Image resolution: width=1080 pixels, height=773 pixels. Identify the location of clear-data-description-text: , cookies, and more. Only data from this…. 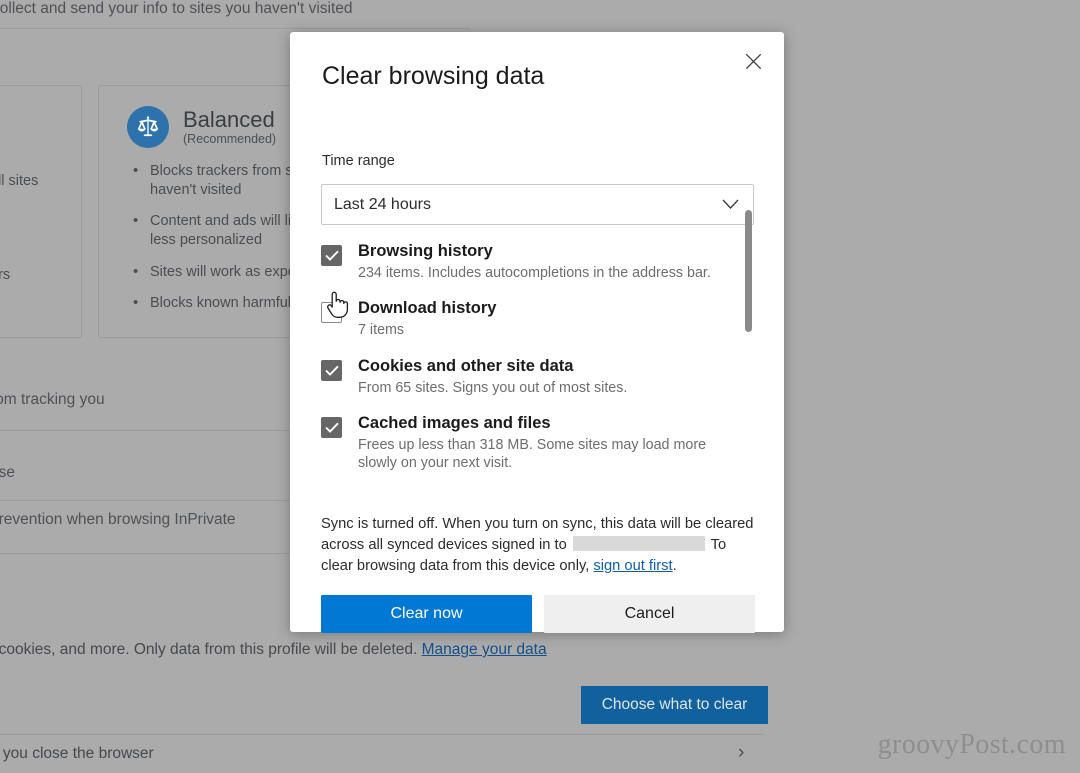
(209, 649).